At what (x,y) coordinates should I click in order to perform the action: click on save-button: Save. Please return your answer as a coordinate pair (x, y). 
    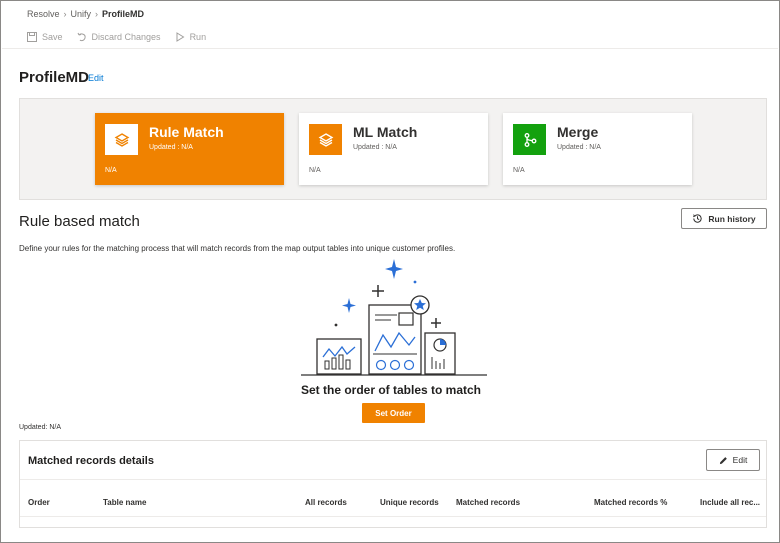
    Looking at the image, I should click on (45, 37).